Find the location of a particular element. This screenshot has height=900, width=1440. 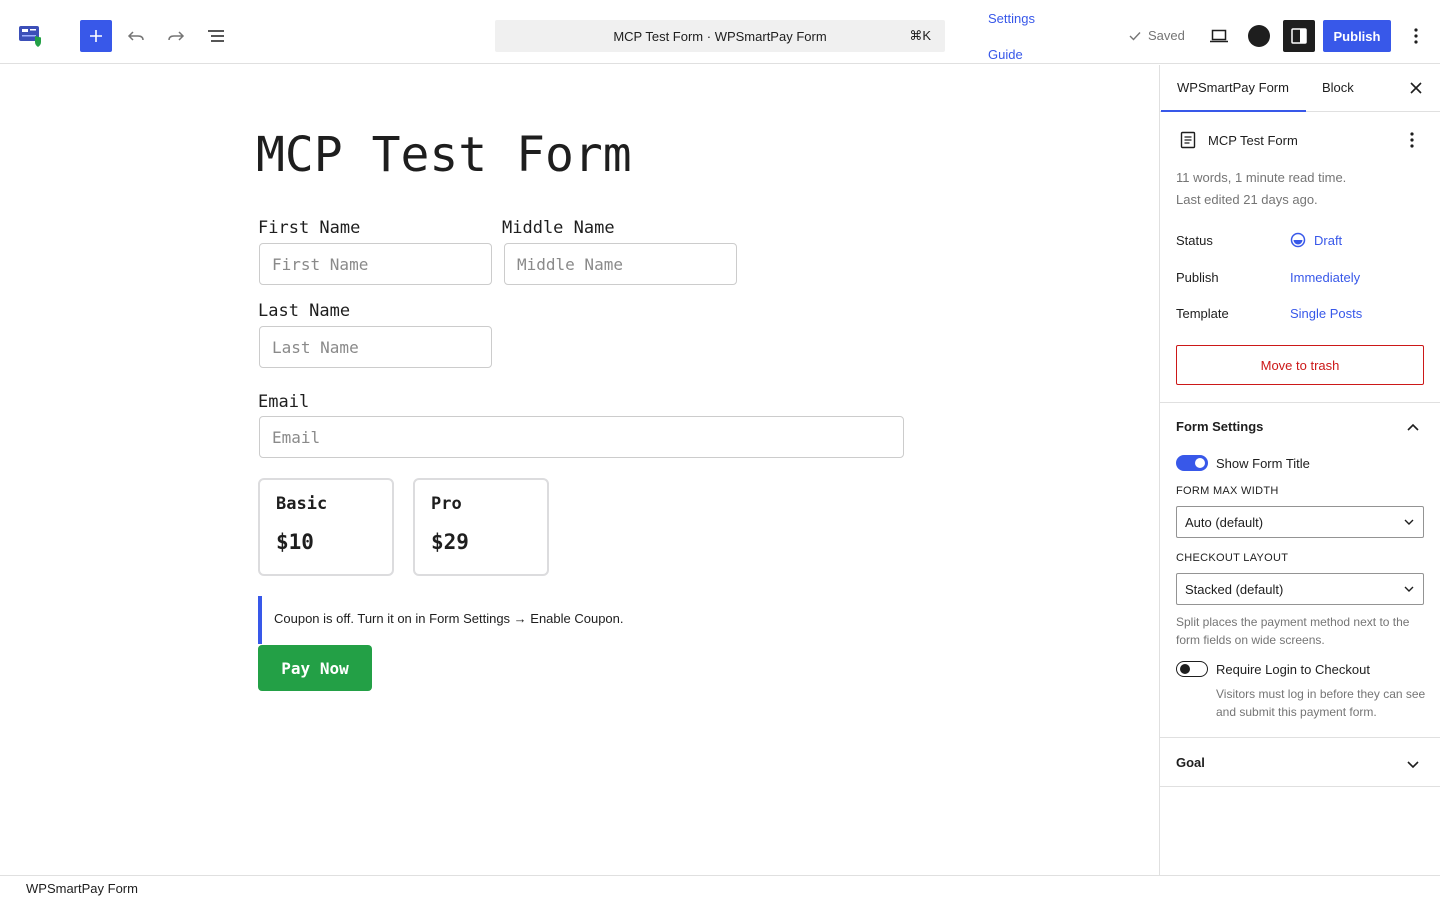

last-name-label: Last Name is located at coordinates (304, 311).